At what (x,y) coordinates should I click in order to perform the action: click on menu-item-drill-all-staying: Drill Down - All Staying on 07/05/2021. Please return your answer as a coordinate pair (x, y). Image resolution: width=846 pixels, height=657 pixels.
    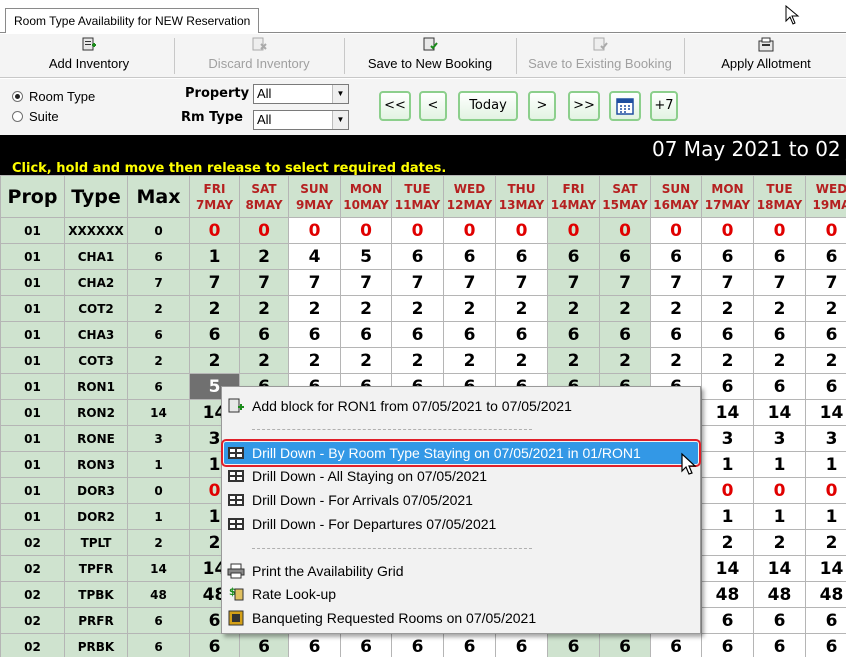
    Looking at the image, I should click on (461, 476).